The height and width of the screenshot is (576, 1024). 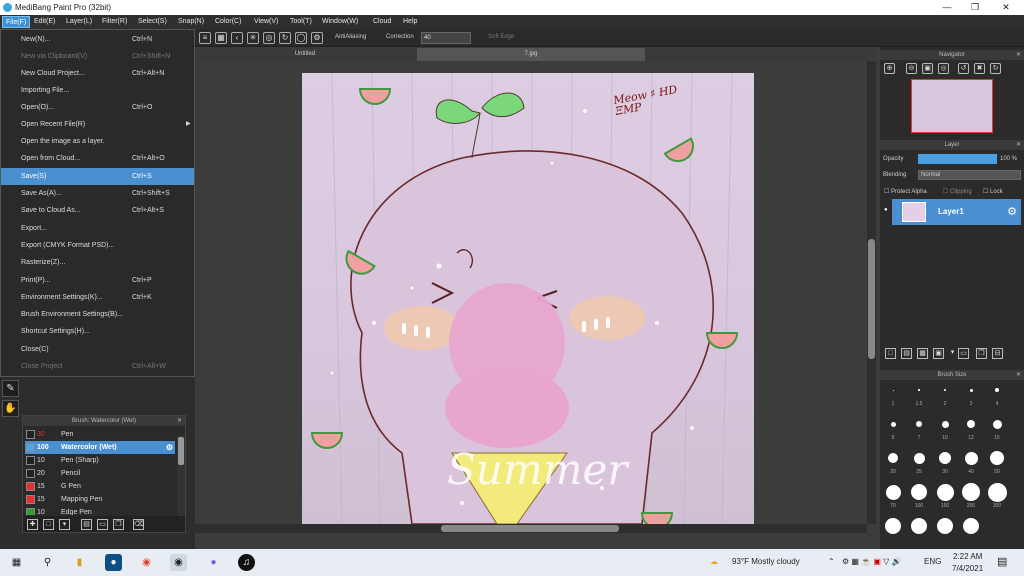 What do you see at coordinates (221, 38) in the screenshot?
I see `grid-icon: ▦` at bounding box center [221, 38].